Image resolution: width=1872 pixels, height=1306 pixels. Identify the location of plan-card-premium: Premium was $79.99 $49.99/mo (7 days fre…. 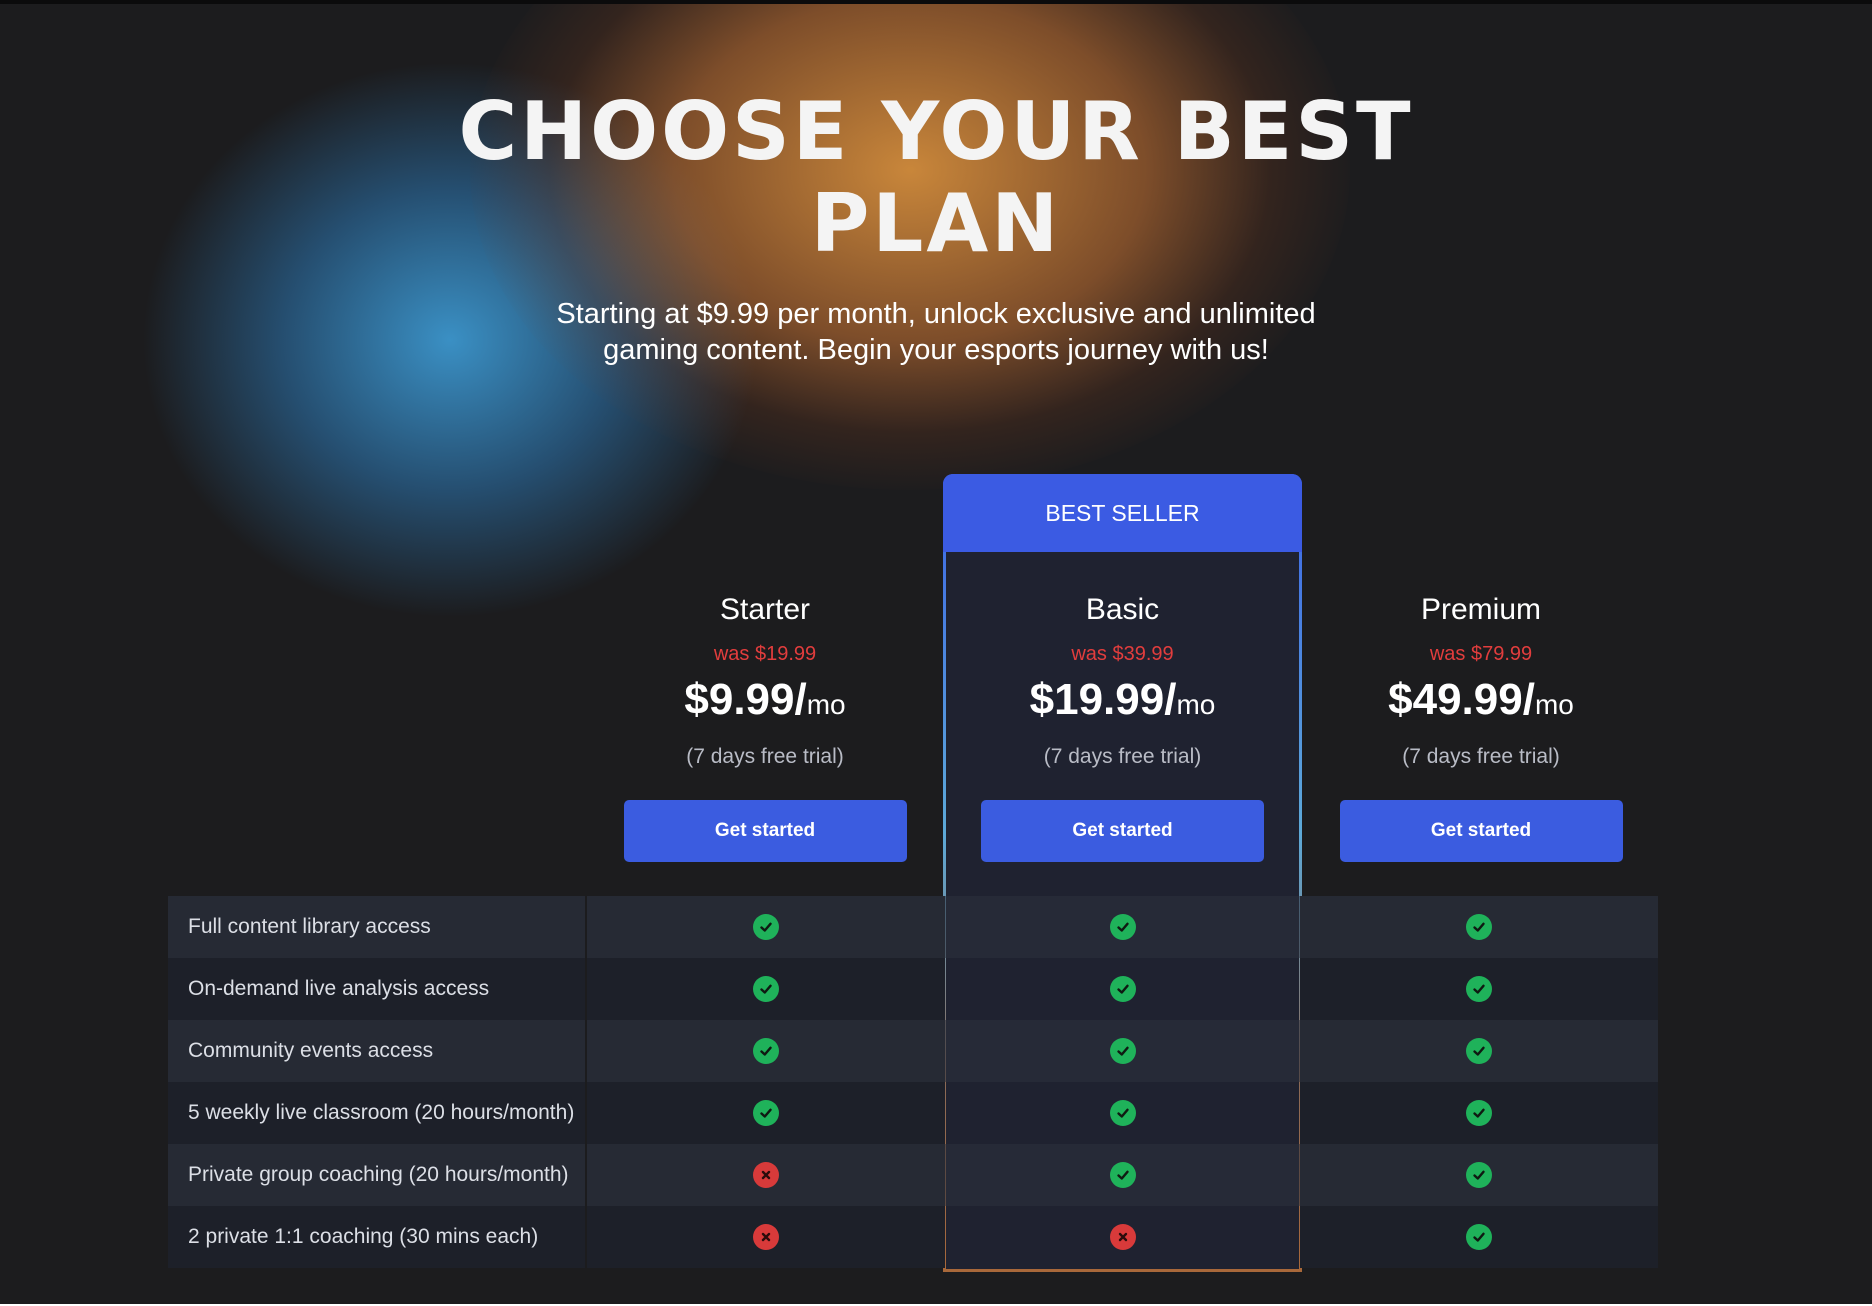
(1481, 723).